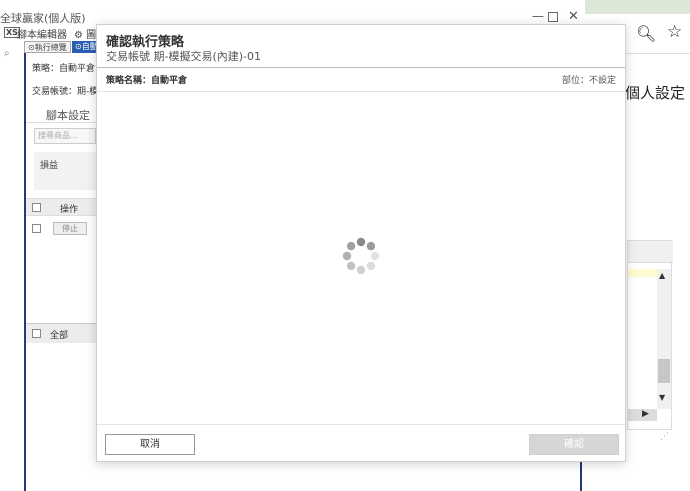 This screenshot has width=690, height=491. Describe the element at coordinates (184, 56) in the screenshot. I see `dialog-subtitle: 交易帳號 期-模擬交易(內建)-01` at that location.